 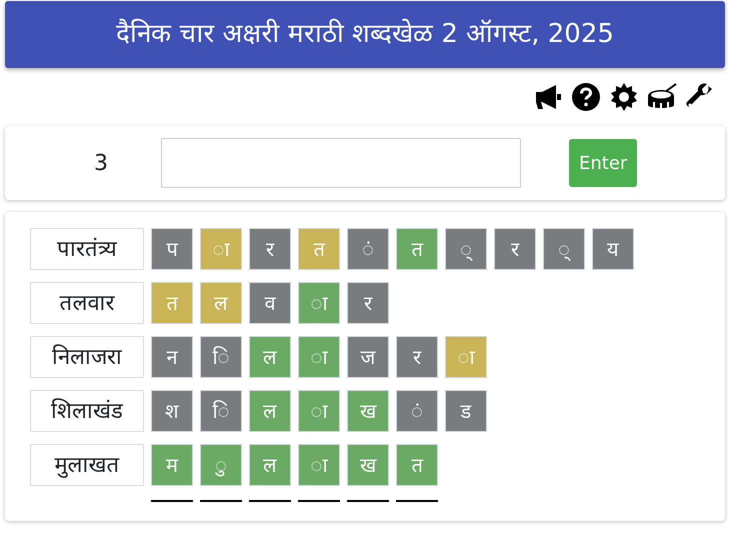 What do you see at coordinates (172, 249) in the screenshot?
I see `letter-tile: प` at bounding box center [172, 249].